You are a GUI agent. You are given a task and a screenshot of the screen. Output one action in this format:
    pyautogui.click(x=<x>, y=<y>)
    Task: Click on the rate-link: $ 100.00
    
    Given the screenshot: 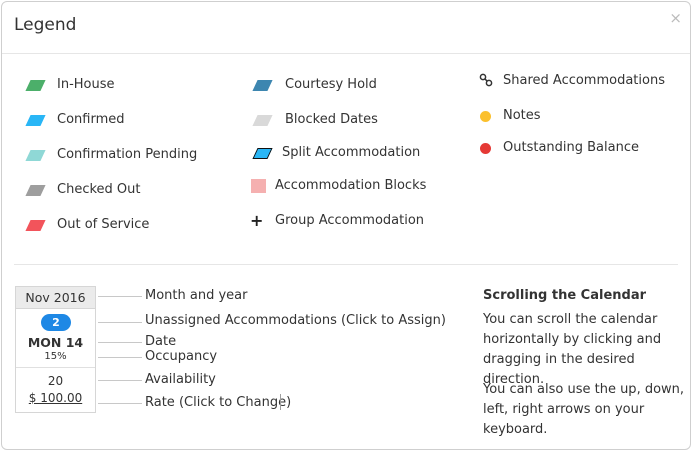 What is the action you would take?
    pyautogui.click(x=55, y=398)
    